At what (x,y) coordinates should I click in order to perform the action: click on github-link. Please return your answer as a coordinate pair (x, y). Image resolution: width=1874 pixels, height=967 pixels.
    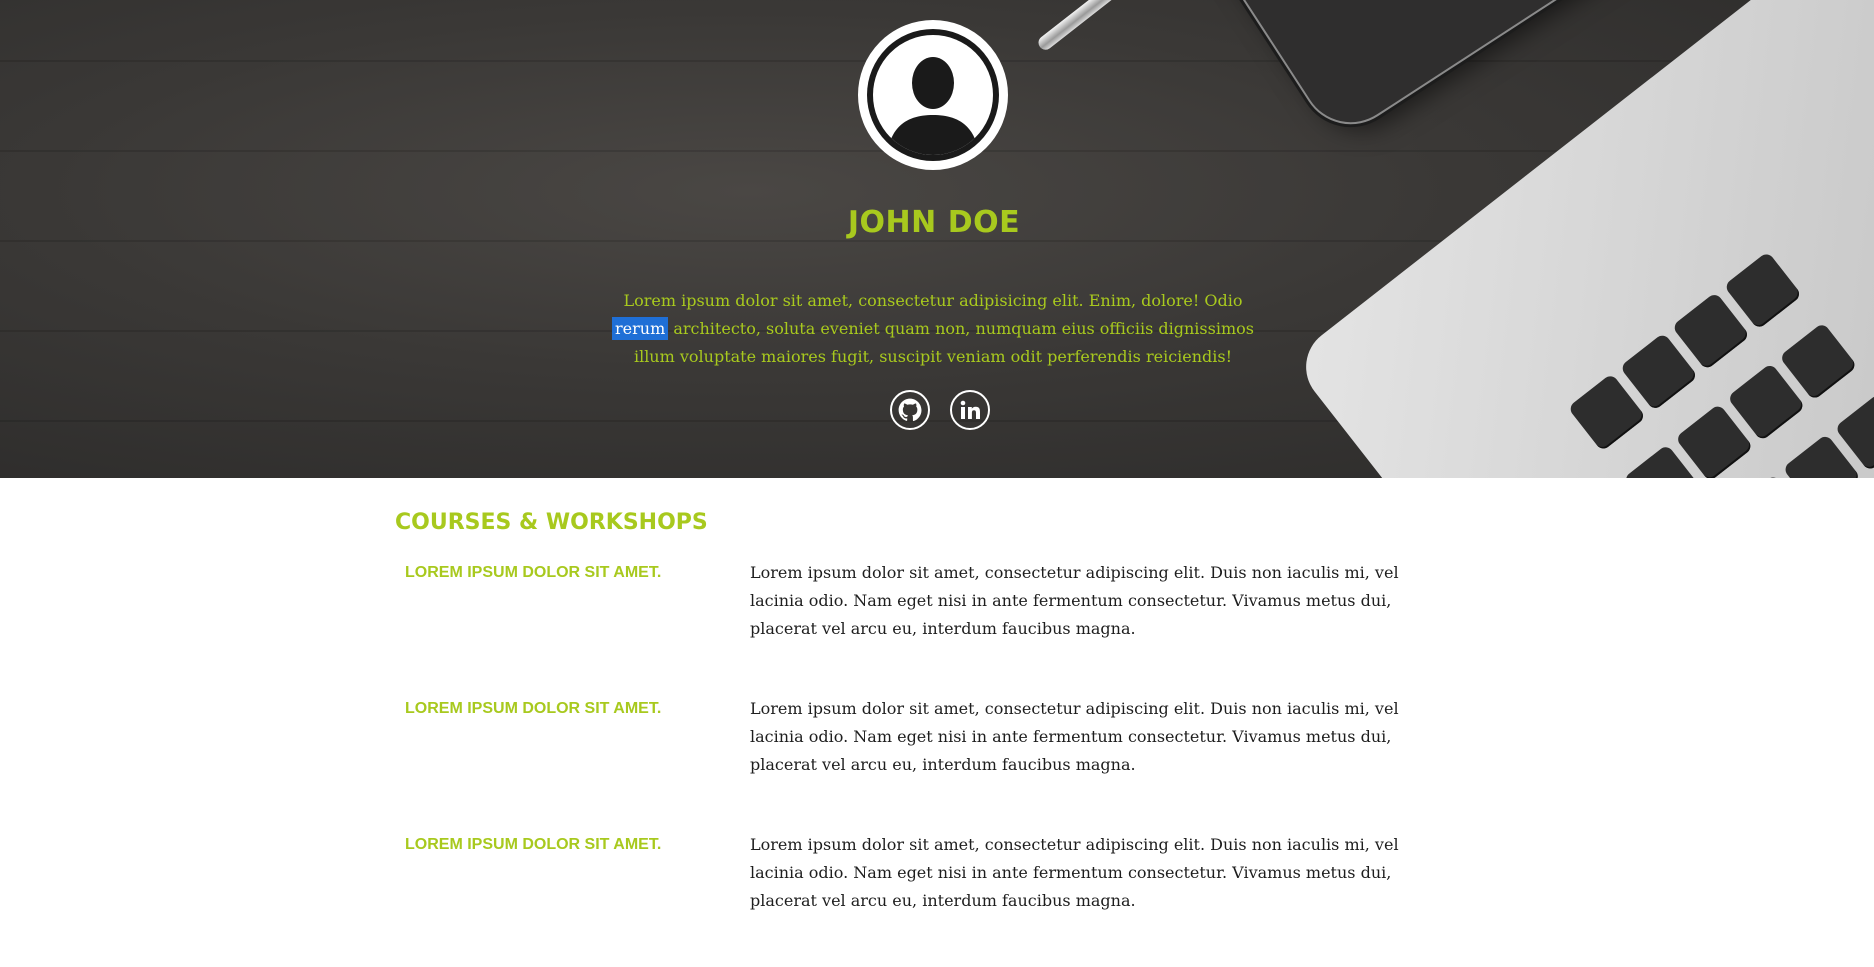
    Looking at the image, I should click on (910, 410).